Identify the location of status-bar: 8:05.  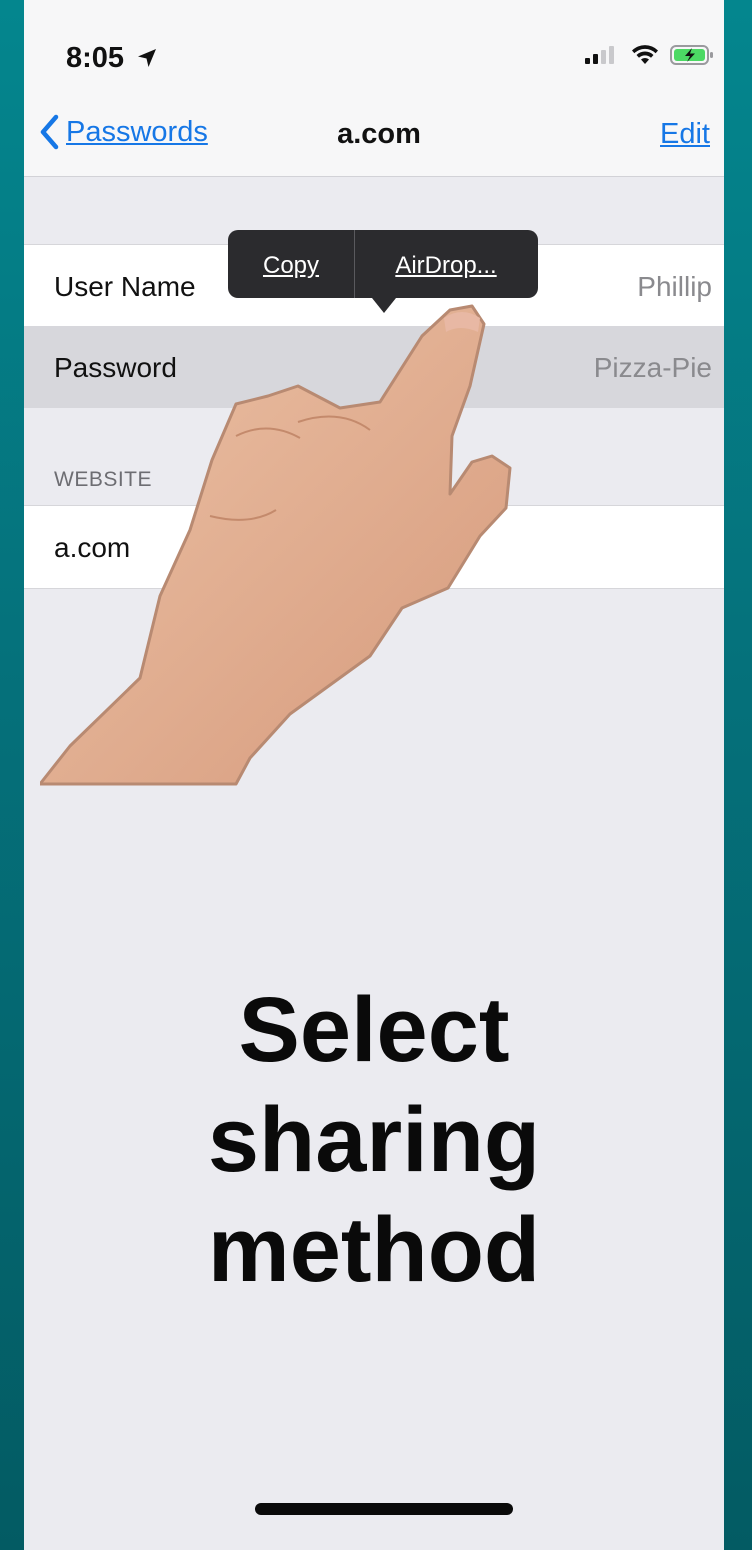
(374, 45).